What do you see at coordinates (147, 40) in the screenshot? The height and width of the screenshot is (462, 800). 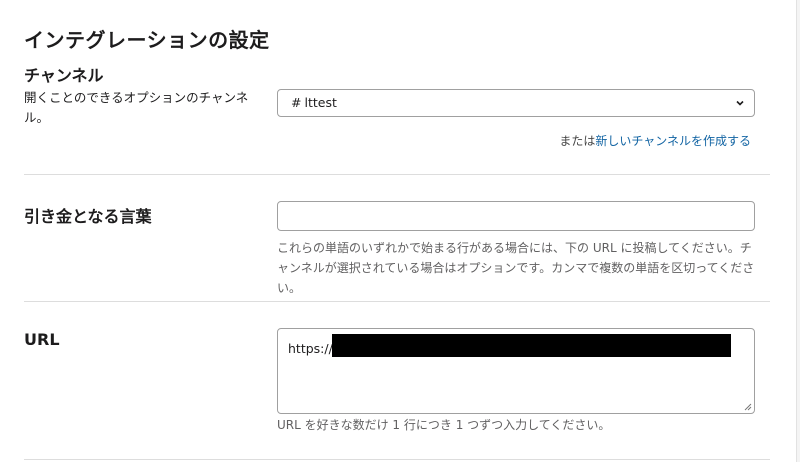 I see `page-title: インテグレーションの設定` at bounding box center [147, 40].